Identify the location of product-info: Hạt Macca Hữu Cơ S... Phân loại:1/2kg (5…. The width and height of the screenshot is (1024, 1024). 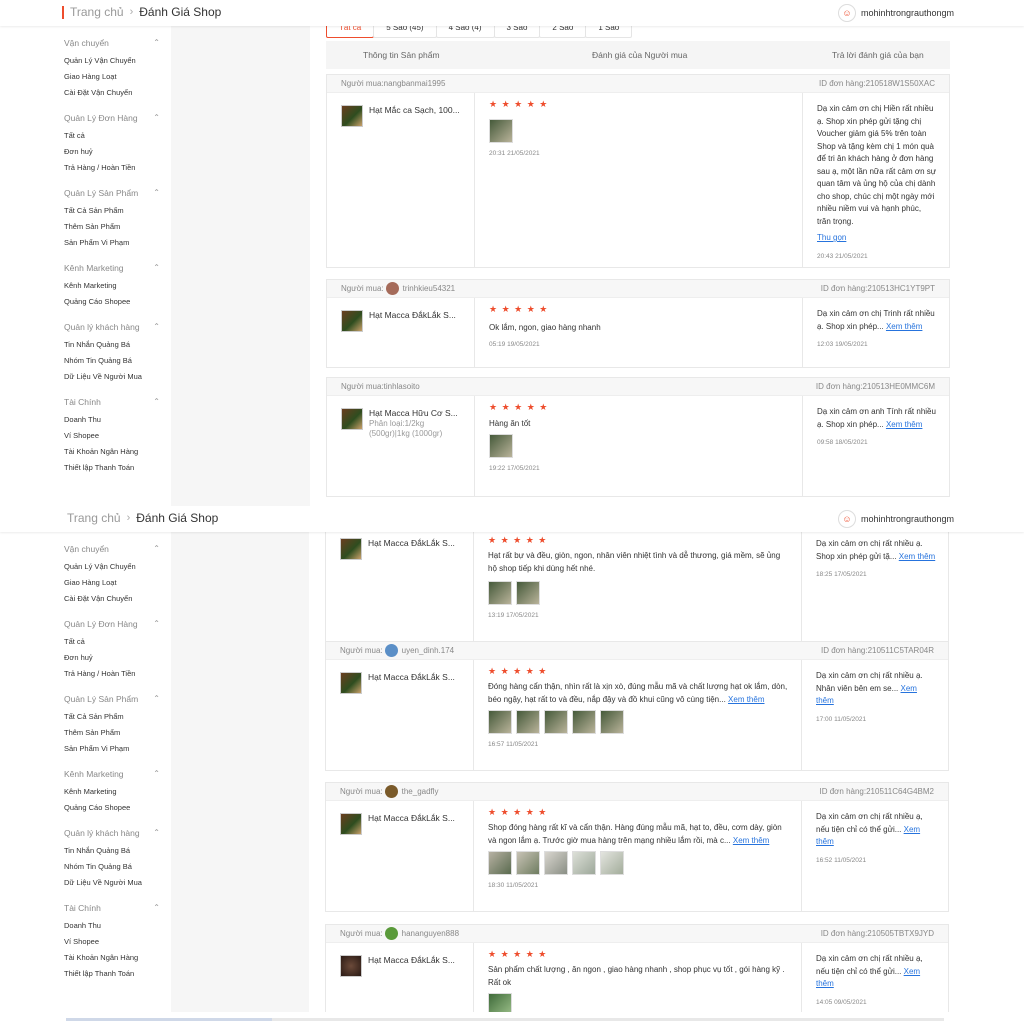
(400, 446).